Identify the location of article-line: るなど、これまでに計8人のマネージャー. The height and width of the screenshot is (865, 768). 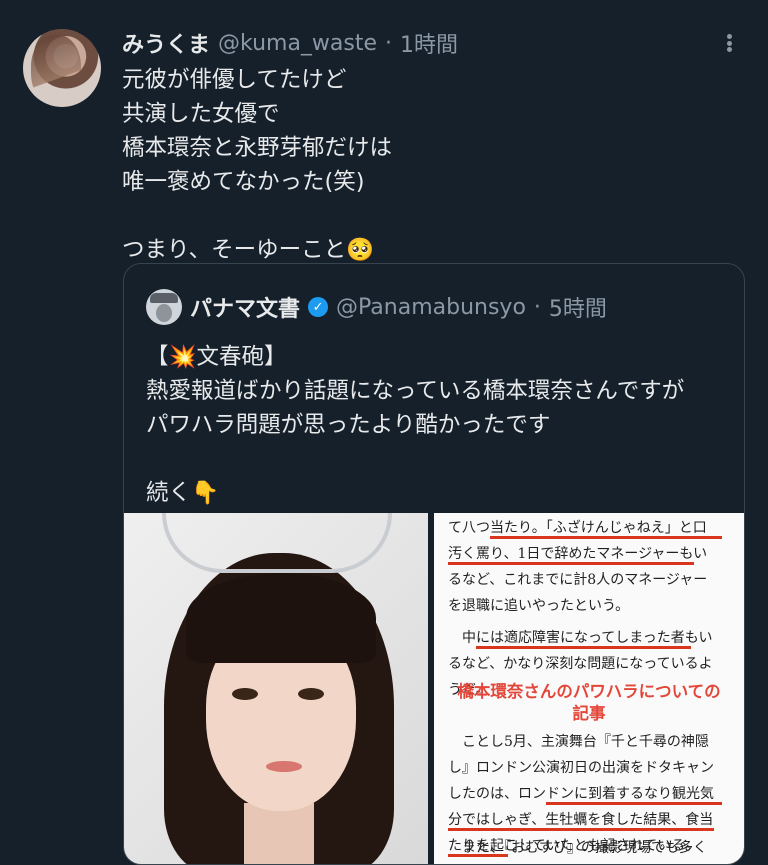
(578, 580).